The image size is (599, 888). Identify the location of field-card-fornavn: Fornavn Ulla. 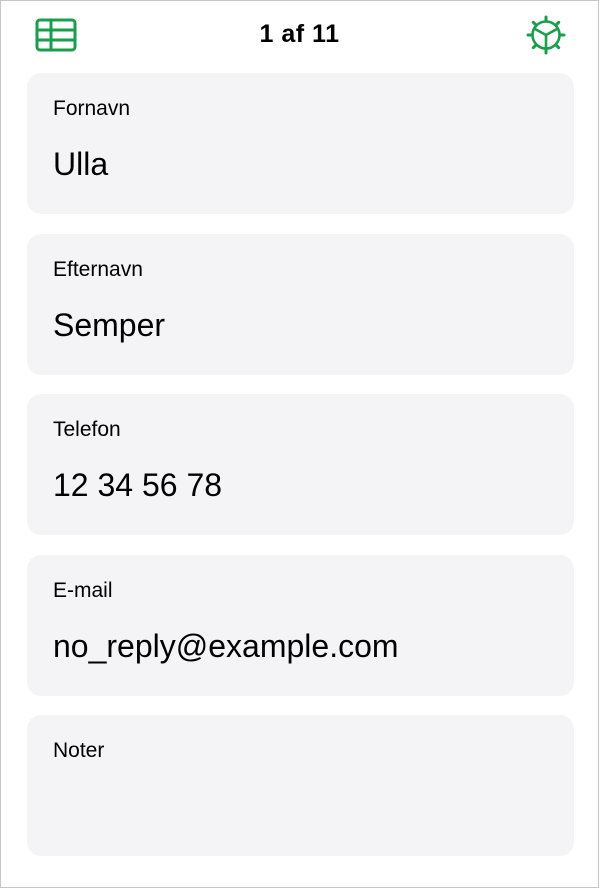
(300, 143).